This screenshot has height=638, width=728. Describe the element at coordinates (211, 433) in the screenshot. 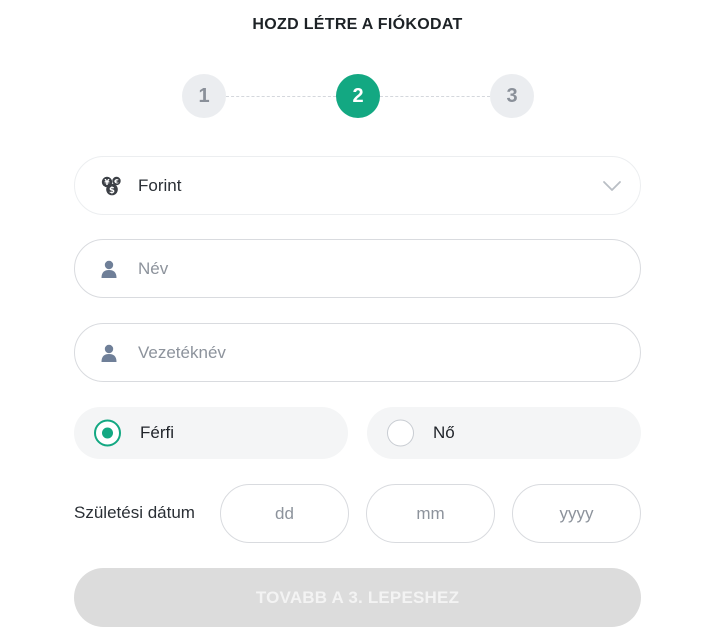

I see `gender-option-male: Férfi` at that location.